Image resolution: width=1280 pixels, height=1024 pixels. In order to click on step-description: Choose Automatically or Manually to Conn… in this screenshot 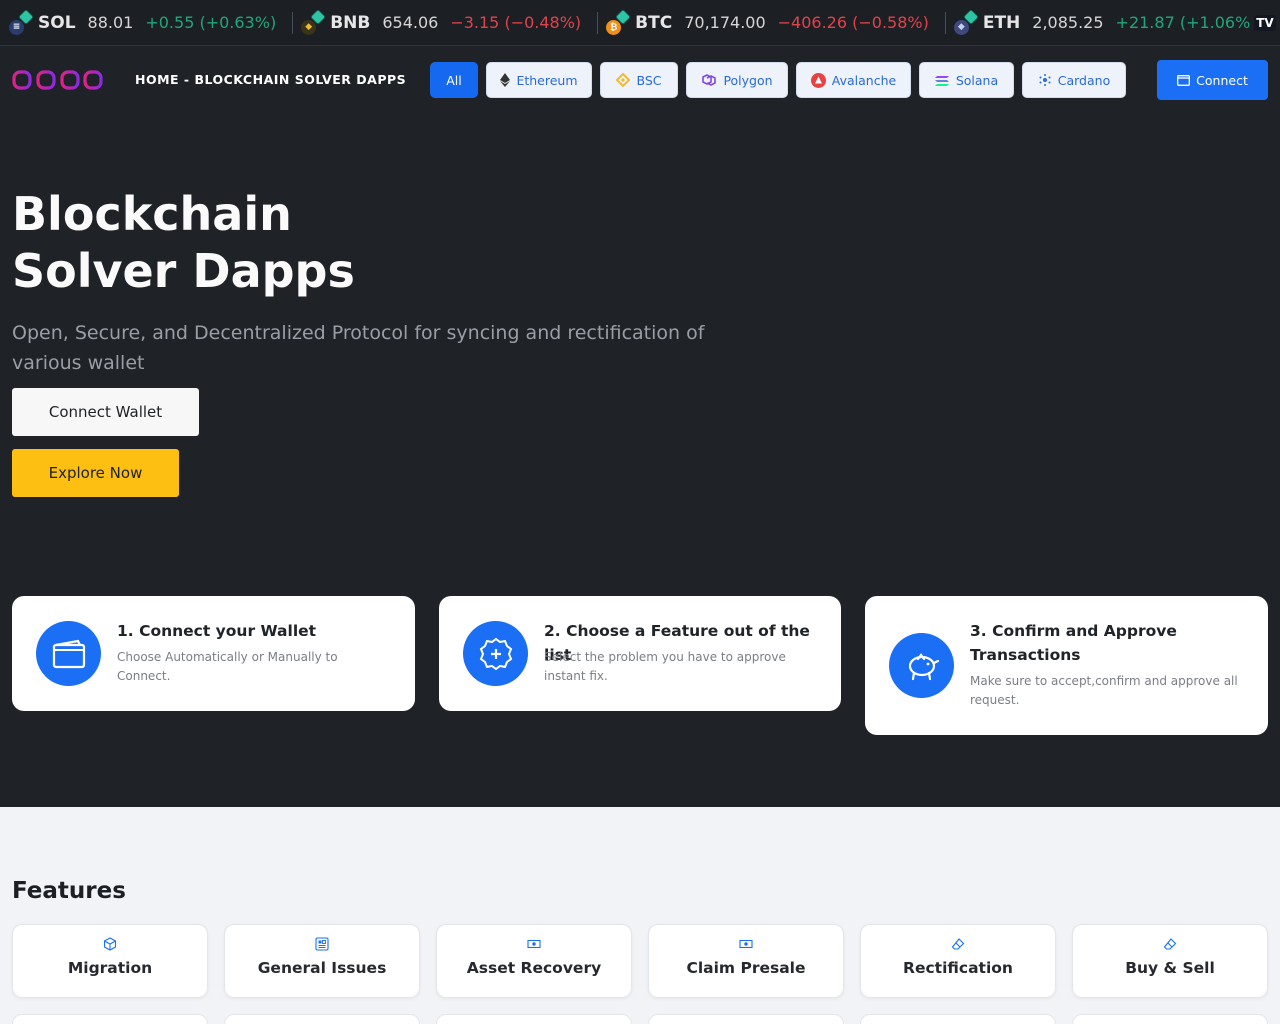, I will do `click(227, 666)`.